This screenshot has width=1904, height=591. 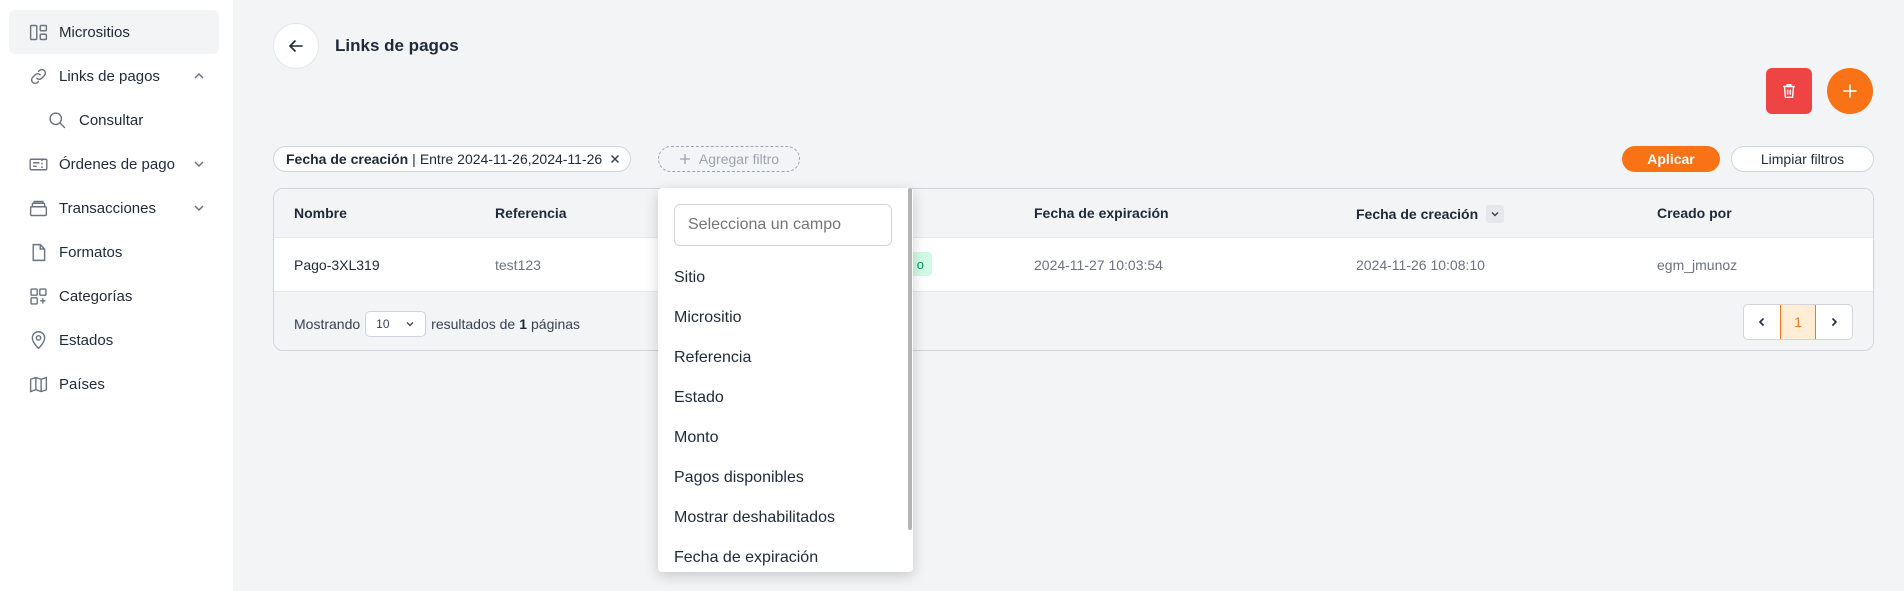 What do you see at coordinates (1697, 265) in the screenshot?
I see `cell-creado-por: egm_jmunoz` at bounding box center [1697, 265].